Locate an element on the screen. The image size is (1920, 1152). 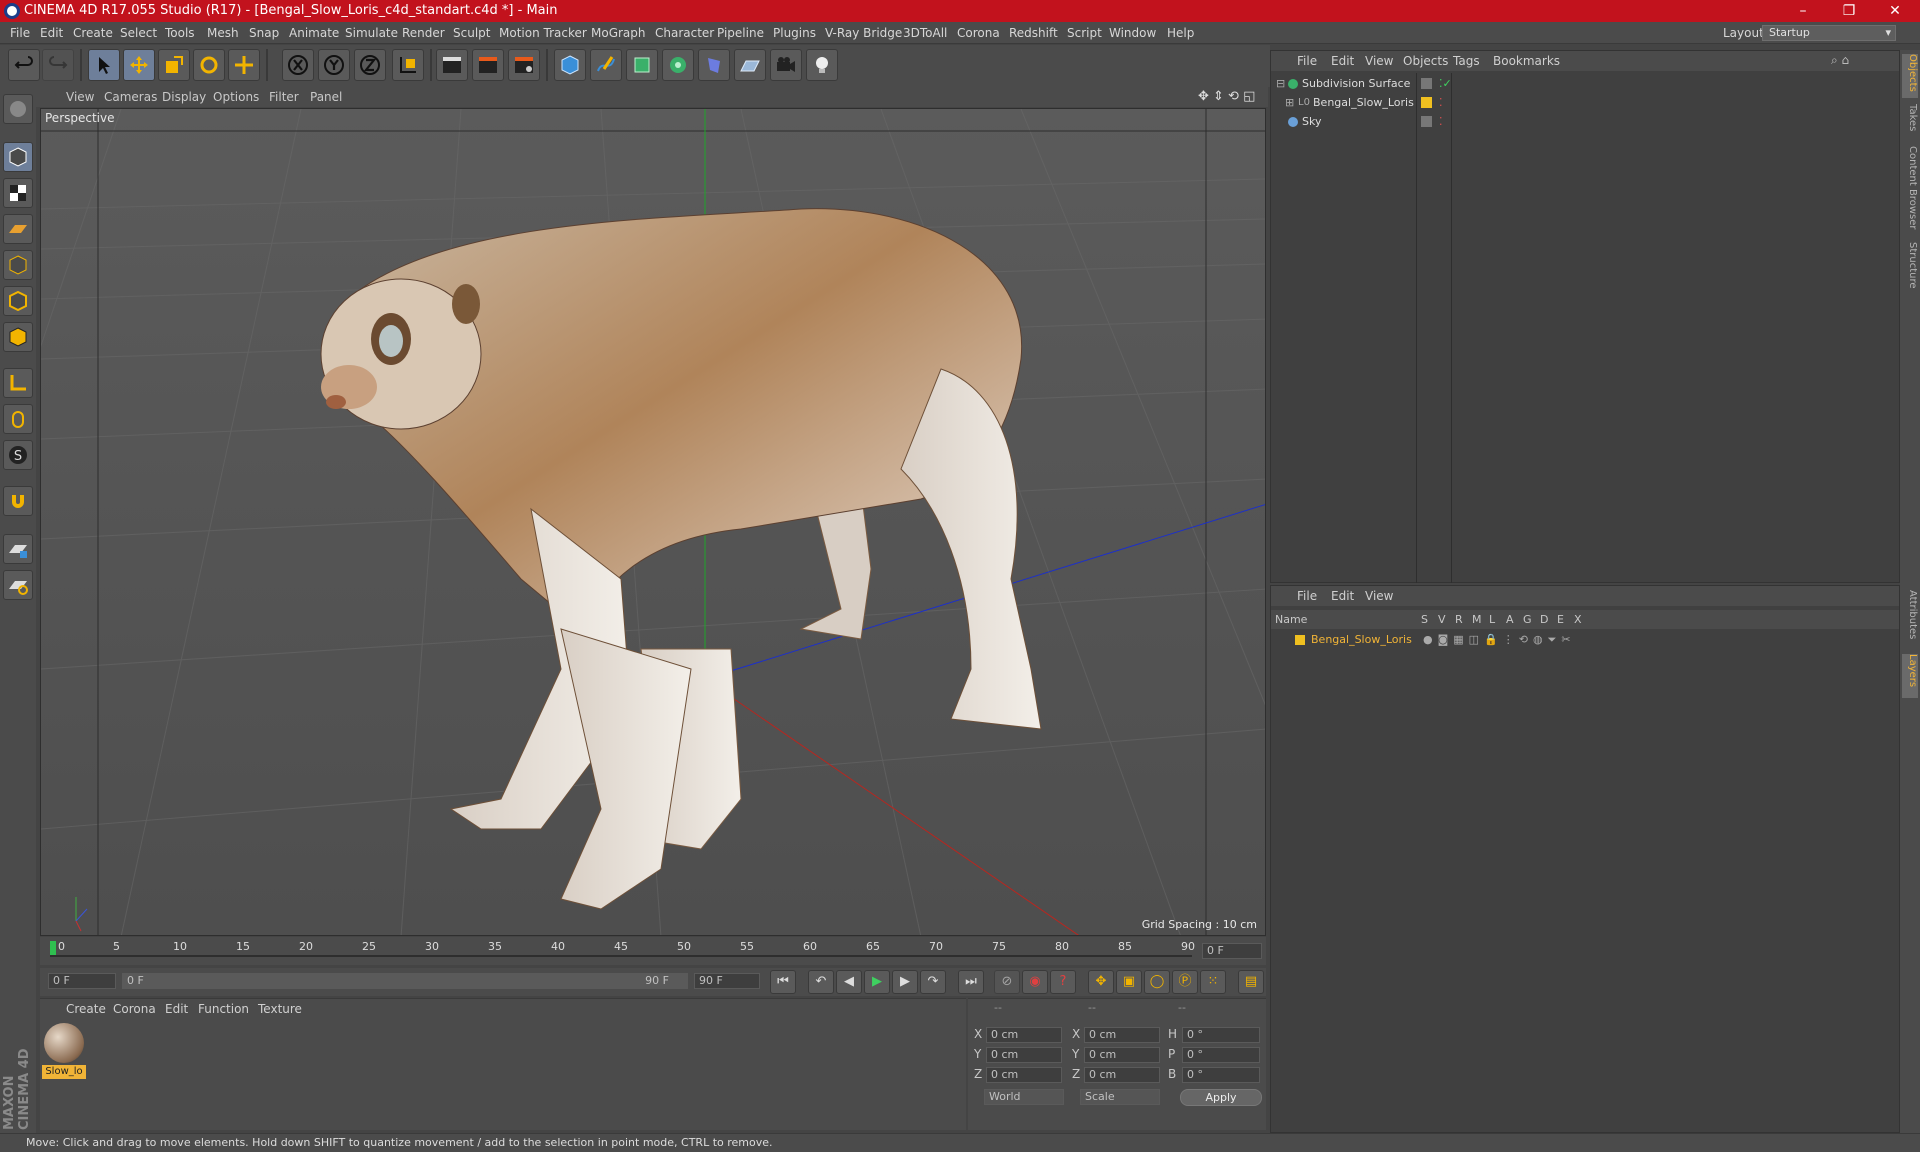
object-menu-objects: Objects is located at coordinates (1425, 61).